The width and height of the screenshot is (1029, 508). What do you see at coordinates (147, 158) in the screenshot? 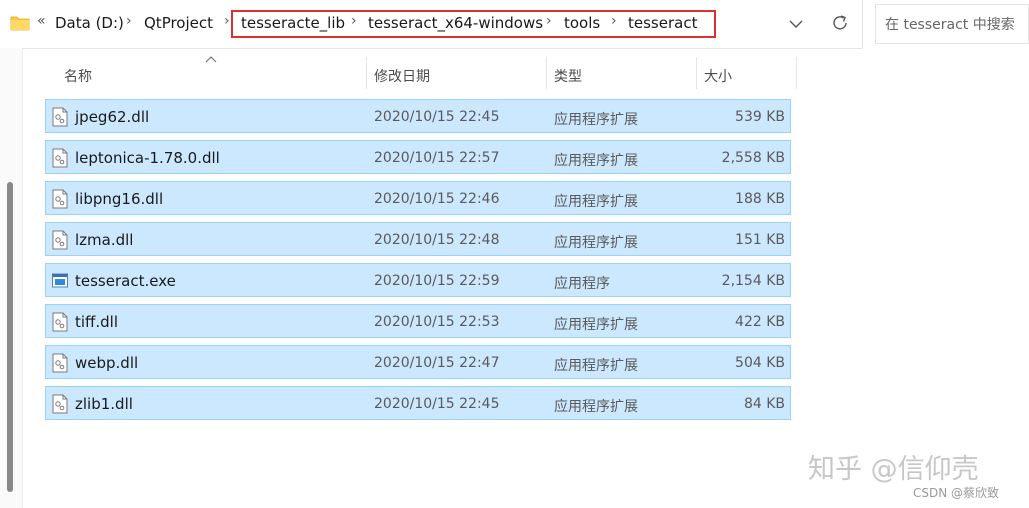
I see `file-name: leptonica-1.78.0.dll` at bounding box center [147, 158].